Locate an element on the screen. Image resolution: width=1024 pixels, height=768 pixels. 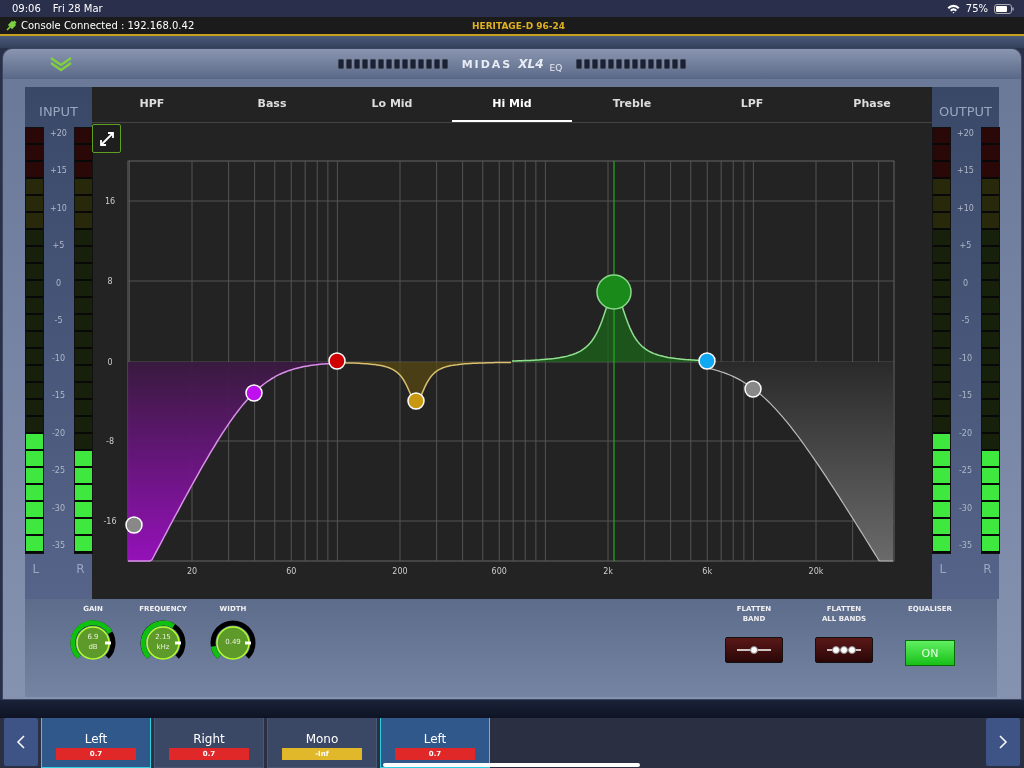
axis-label: 2k is located at coordinates (608, 571).